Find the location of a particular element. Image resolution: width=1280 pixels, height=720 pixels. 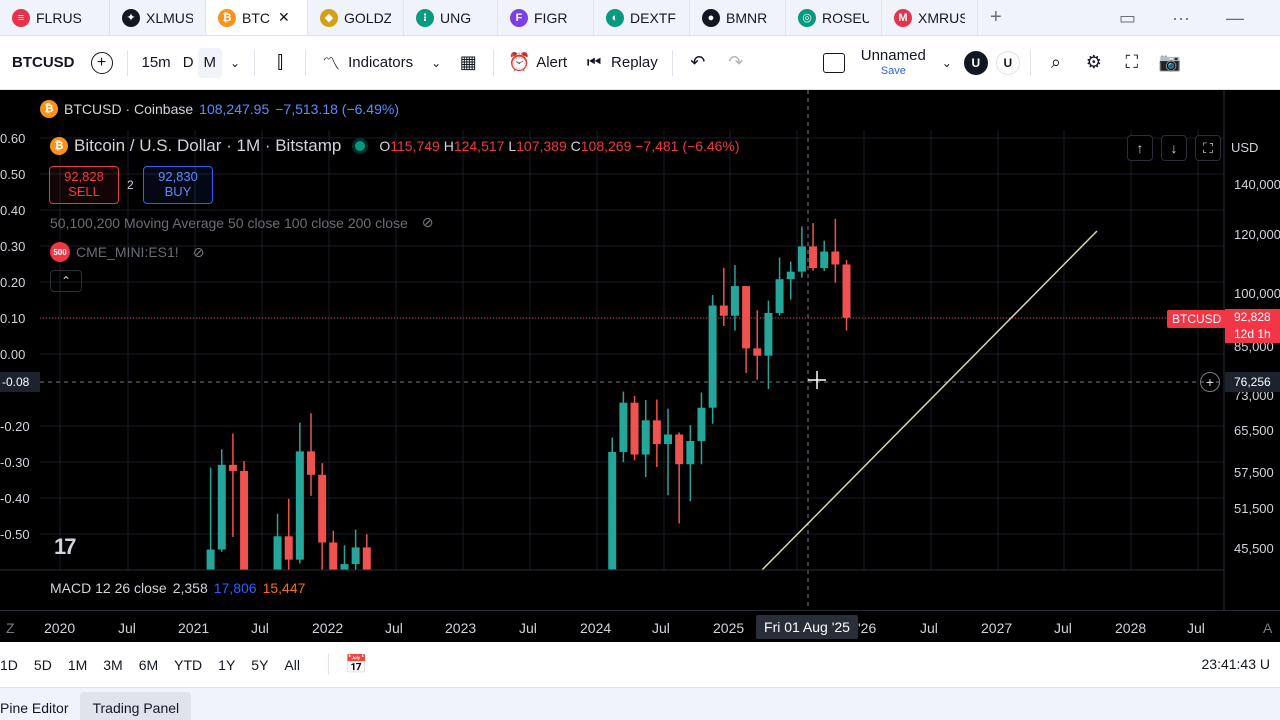

tab-ung: ⁝ UNG is located at coordinates (451, 17).